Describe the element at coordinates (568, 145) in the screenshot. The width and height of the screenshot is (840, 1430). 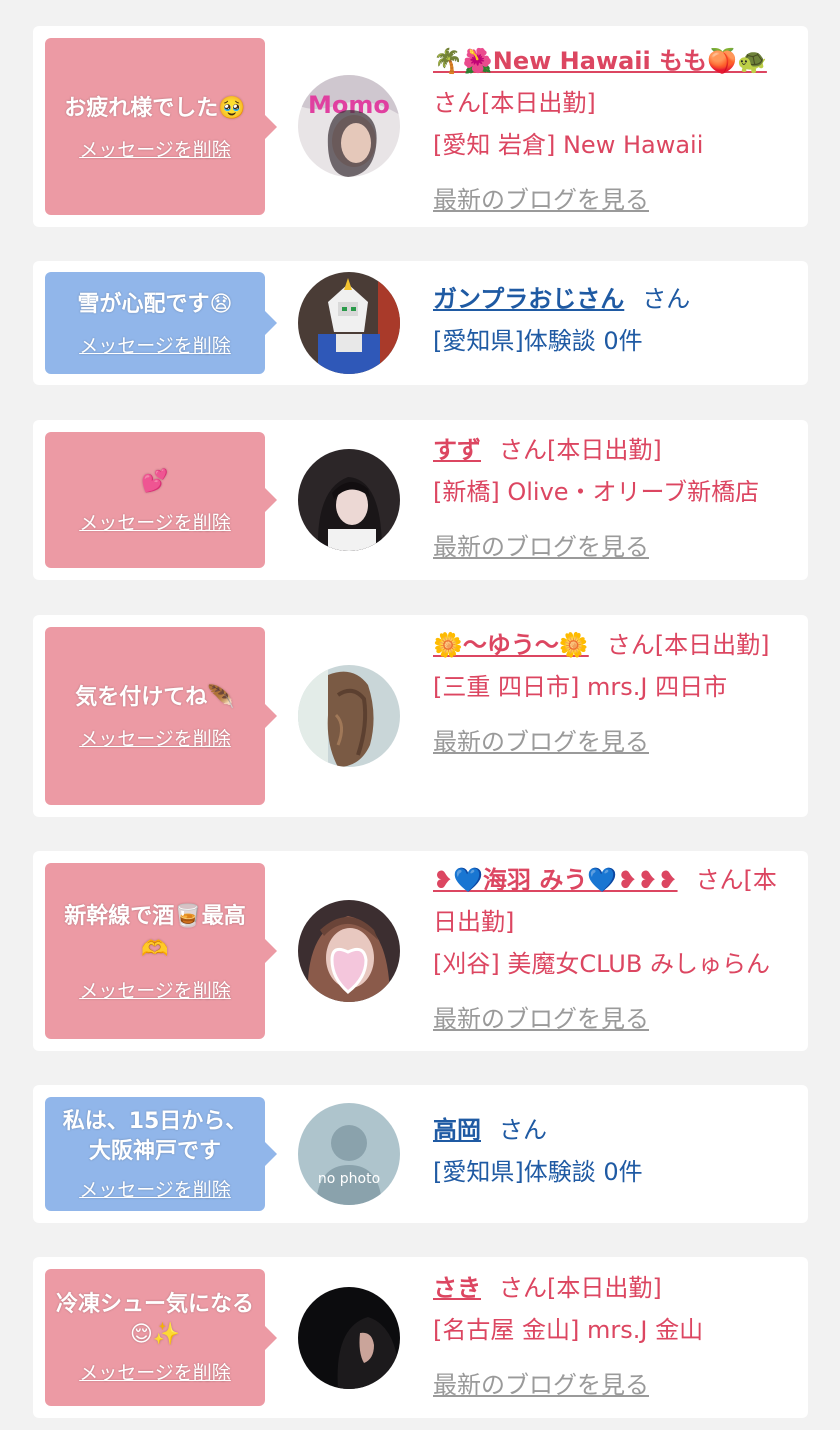
I see `shop-name: [愛知 岩倉] New Hawaii` at that location.